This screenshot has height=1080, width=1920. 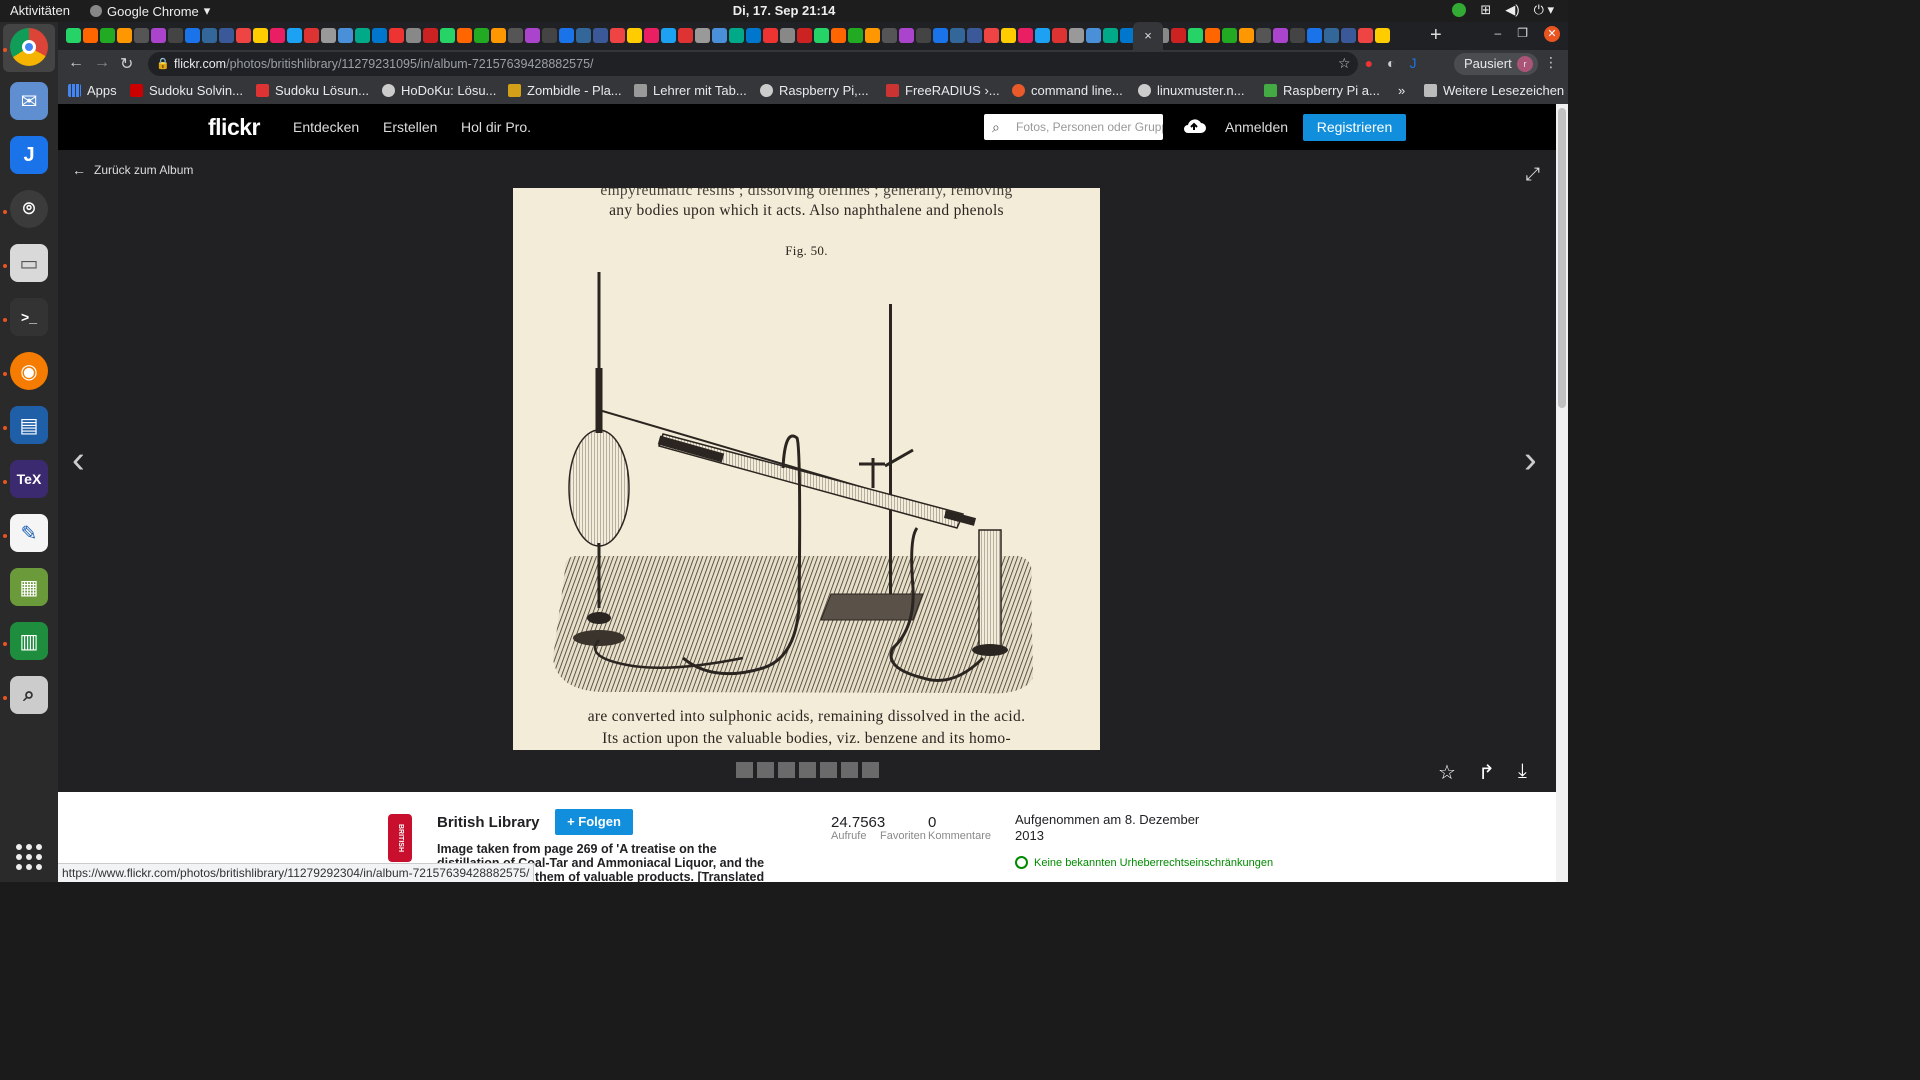 I want to click on clock: Di, 17. Sep 21:14, so click(x=784, y=10).